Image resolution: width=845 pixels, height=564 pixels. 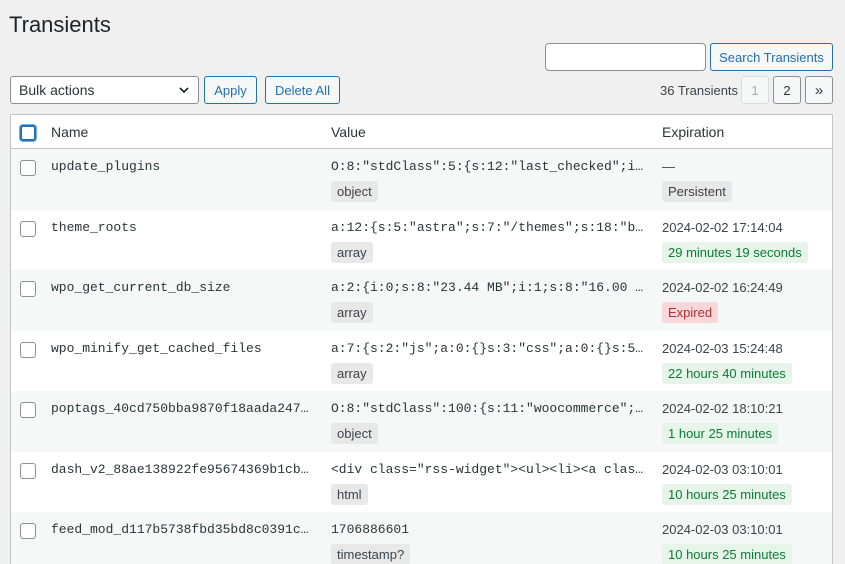 What do you see at coordinates (302, 90) in the screenshot?
I see `delete-all-button: Delete All` at bounding box center [302, 90].